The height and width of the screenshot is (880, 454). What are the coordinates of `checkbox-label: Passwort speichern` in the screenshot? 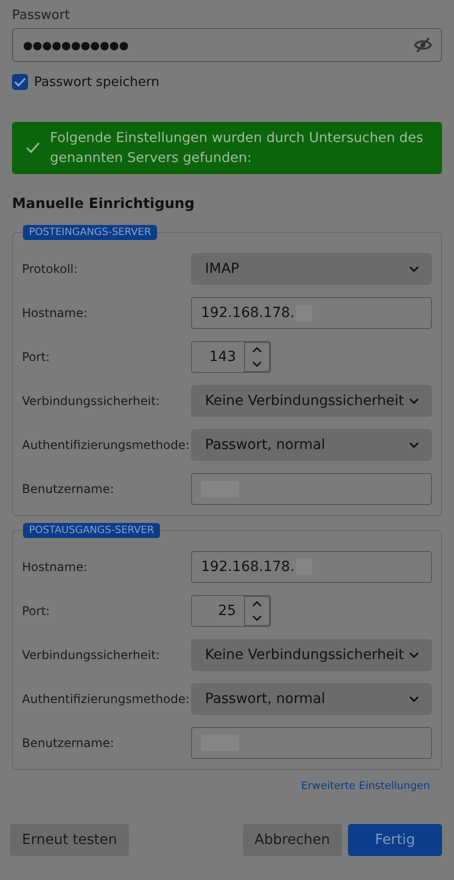 It's located at (97, 82).